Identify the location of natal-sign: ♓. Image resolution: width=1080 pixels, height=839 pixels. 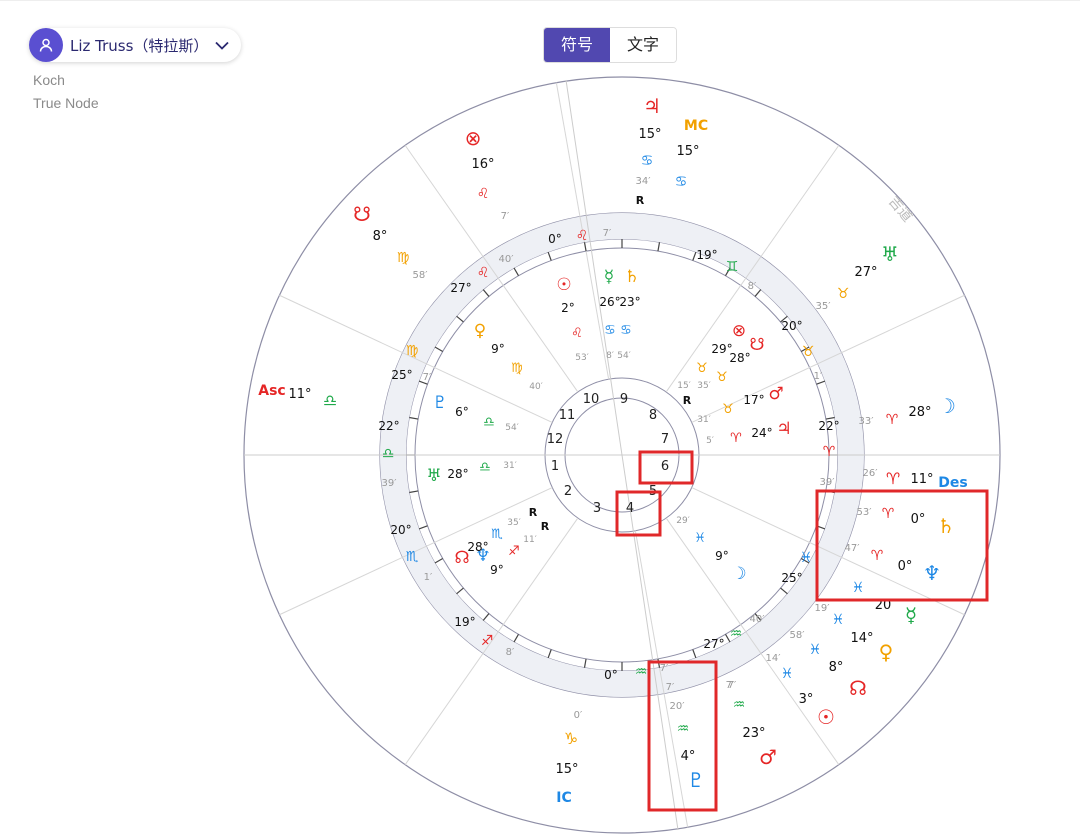
(700, 538).